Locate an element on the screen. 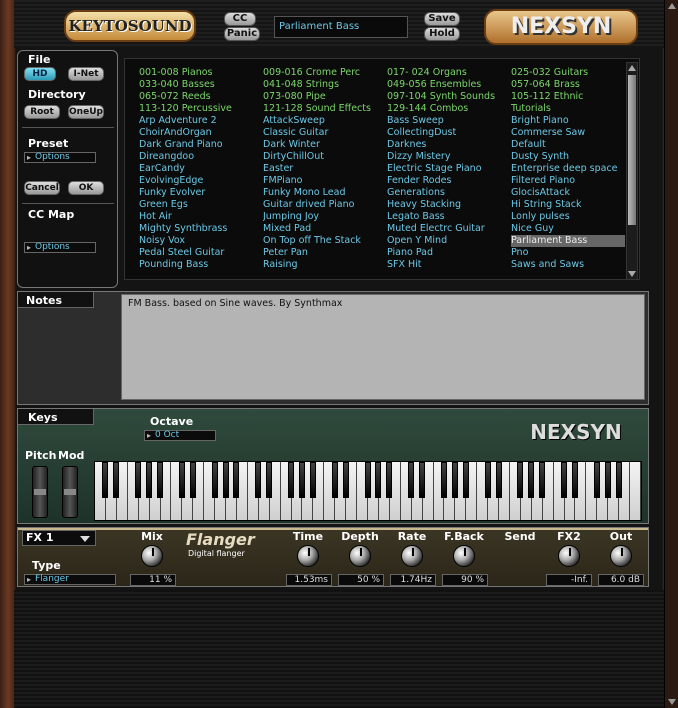  preset-item: Bright Piano is located at coordinates (568, 121).